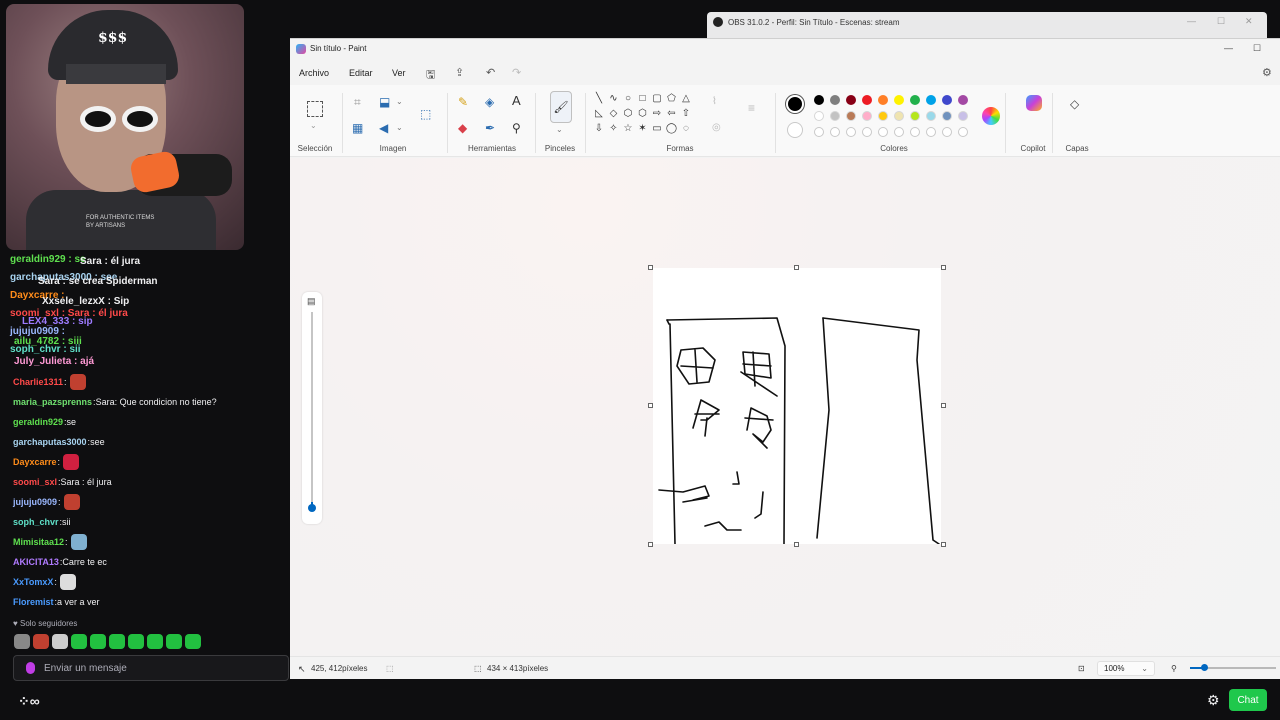 This screenshot has width=1280, height=720. What do you see at coordinates (35, 462) in the screenshot?
I see `chat-username: Dayxcarre` at bounding box center [35, 462].